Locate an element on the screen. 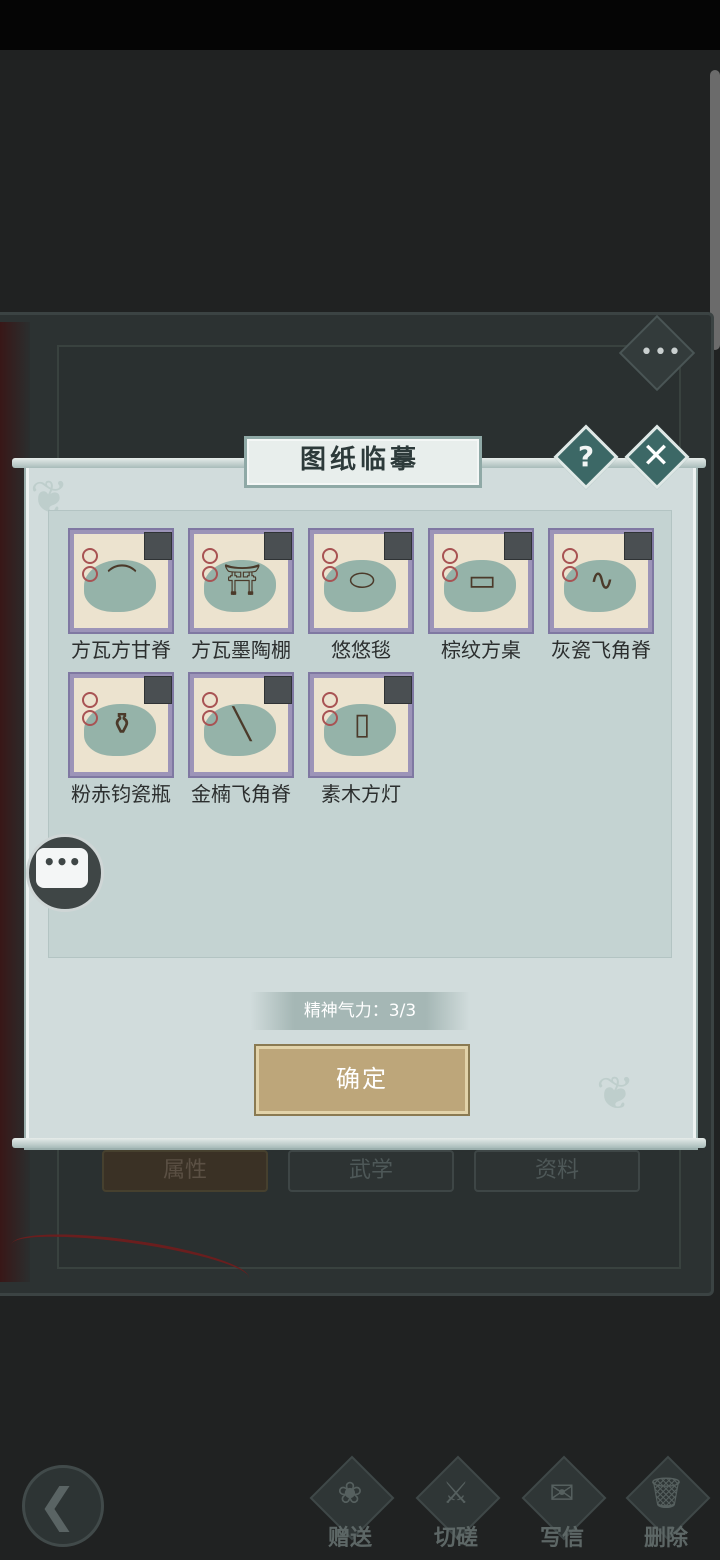 The height and width of the screenshot is (1560, 720). vase-icon: ⚱ is located at coordinates (122, 724).